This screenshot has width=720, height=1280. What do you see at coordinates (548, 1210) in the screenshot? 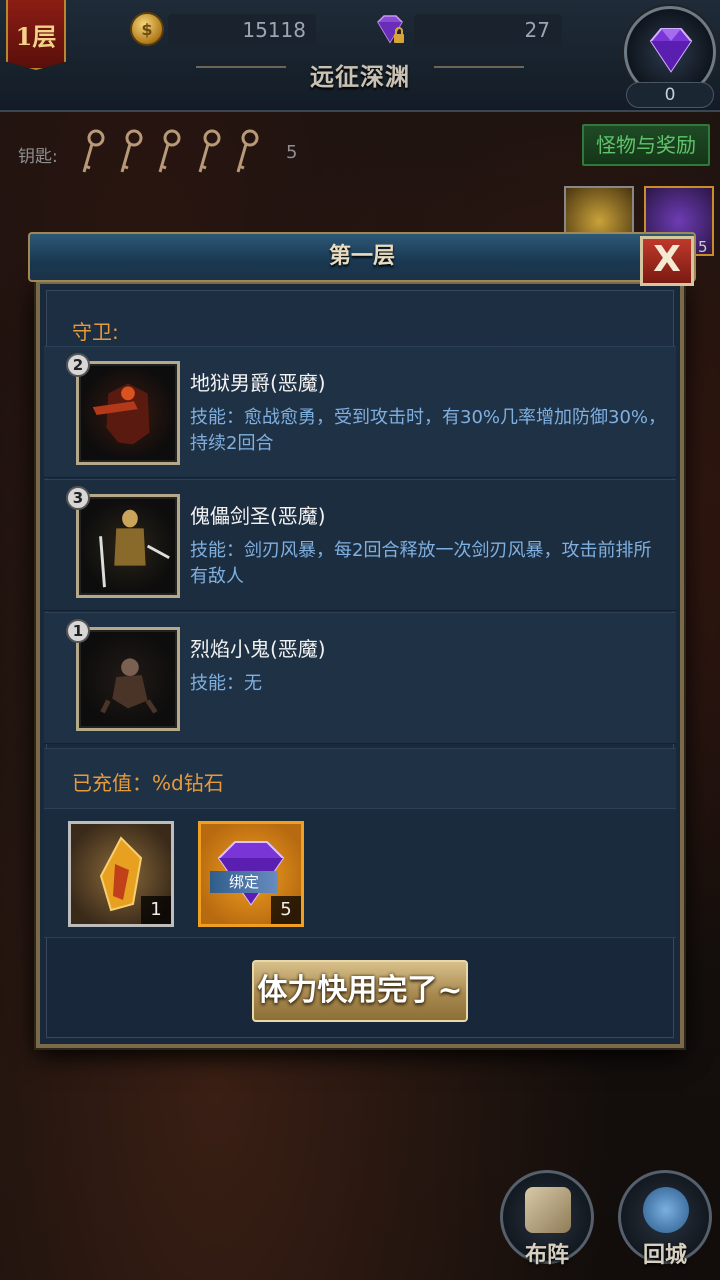
I see `scroll-icon` at bounding box center [548, 1210].